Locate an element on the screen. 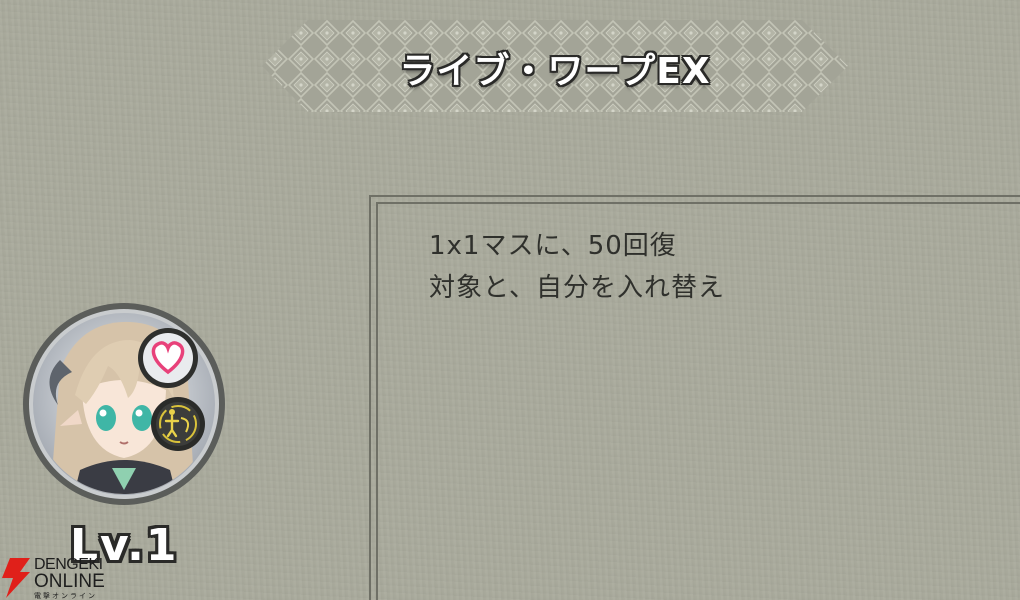  character-avatar is located at coordinates (124, 404).